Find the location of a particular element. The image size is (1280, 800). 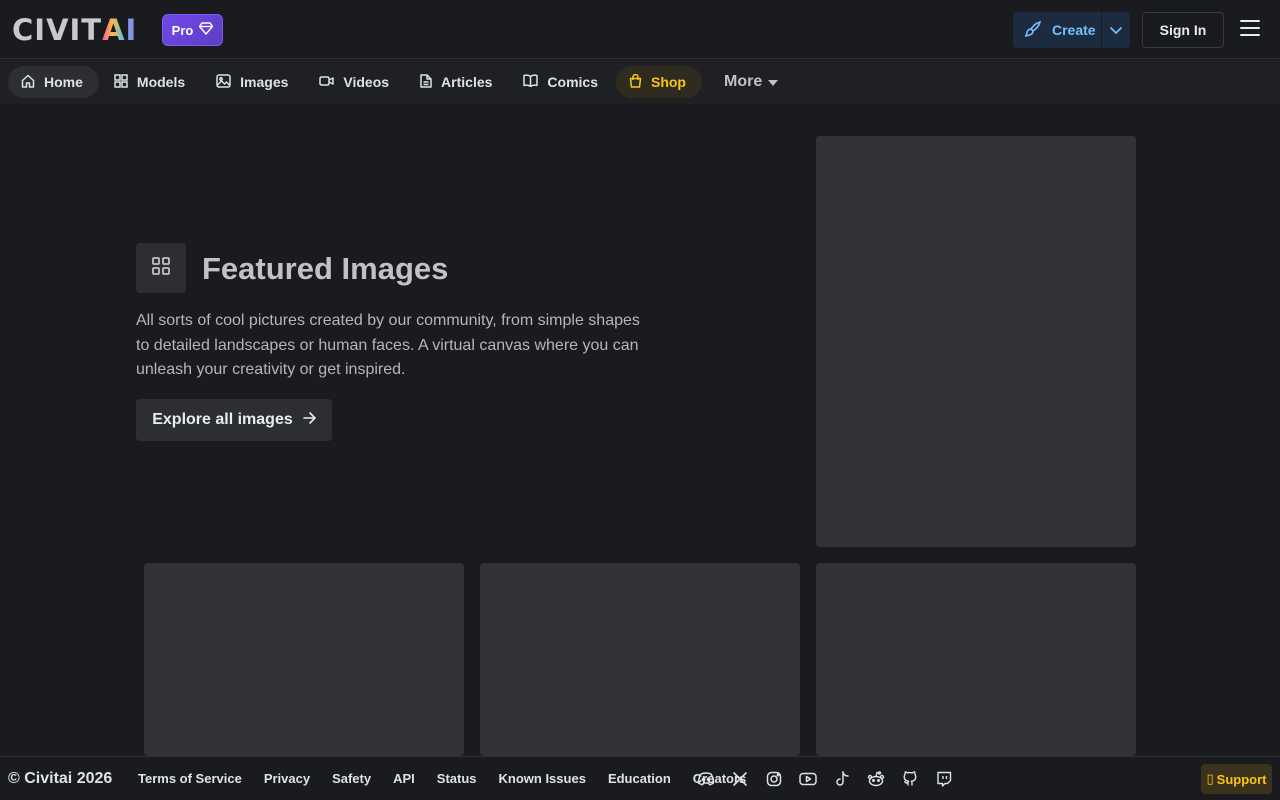

footer-link-api: API is located at coordinates (404, 778).